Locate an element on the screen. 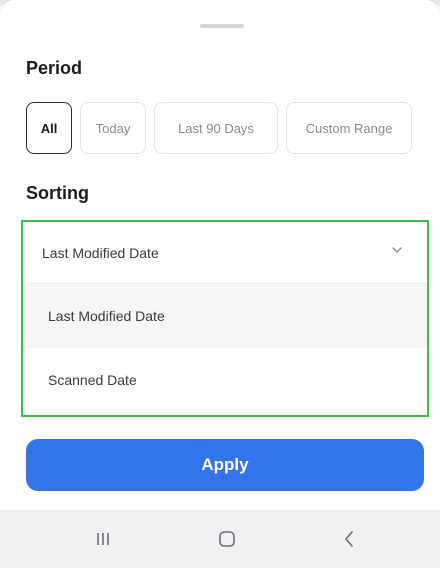 The height and width of the screenshot is (568, 440). system-navigation-bar is located at coordinates (220, 539).